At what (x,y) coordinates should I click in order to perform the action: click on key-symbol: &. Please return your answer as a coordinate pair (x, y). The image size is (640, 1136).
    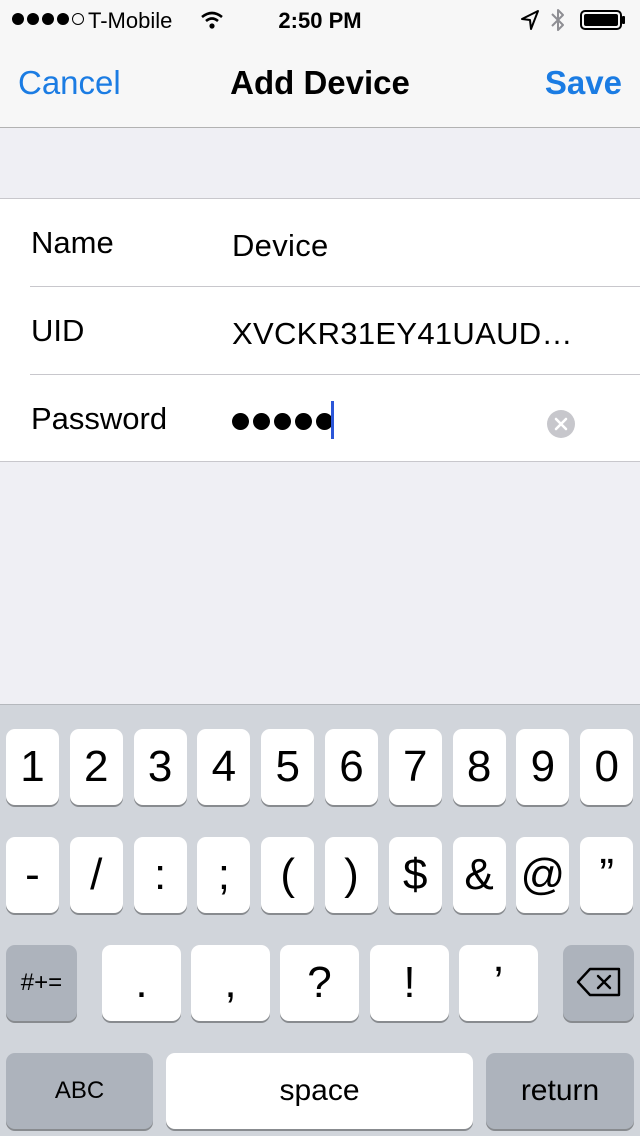
    Looking at the image, I should click on (479, 875).